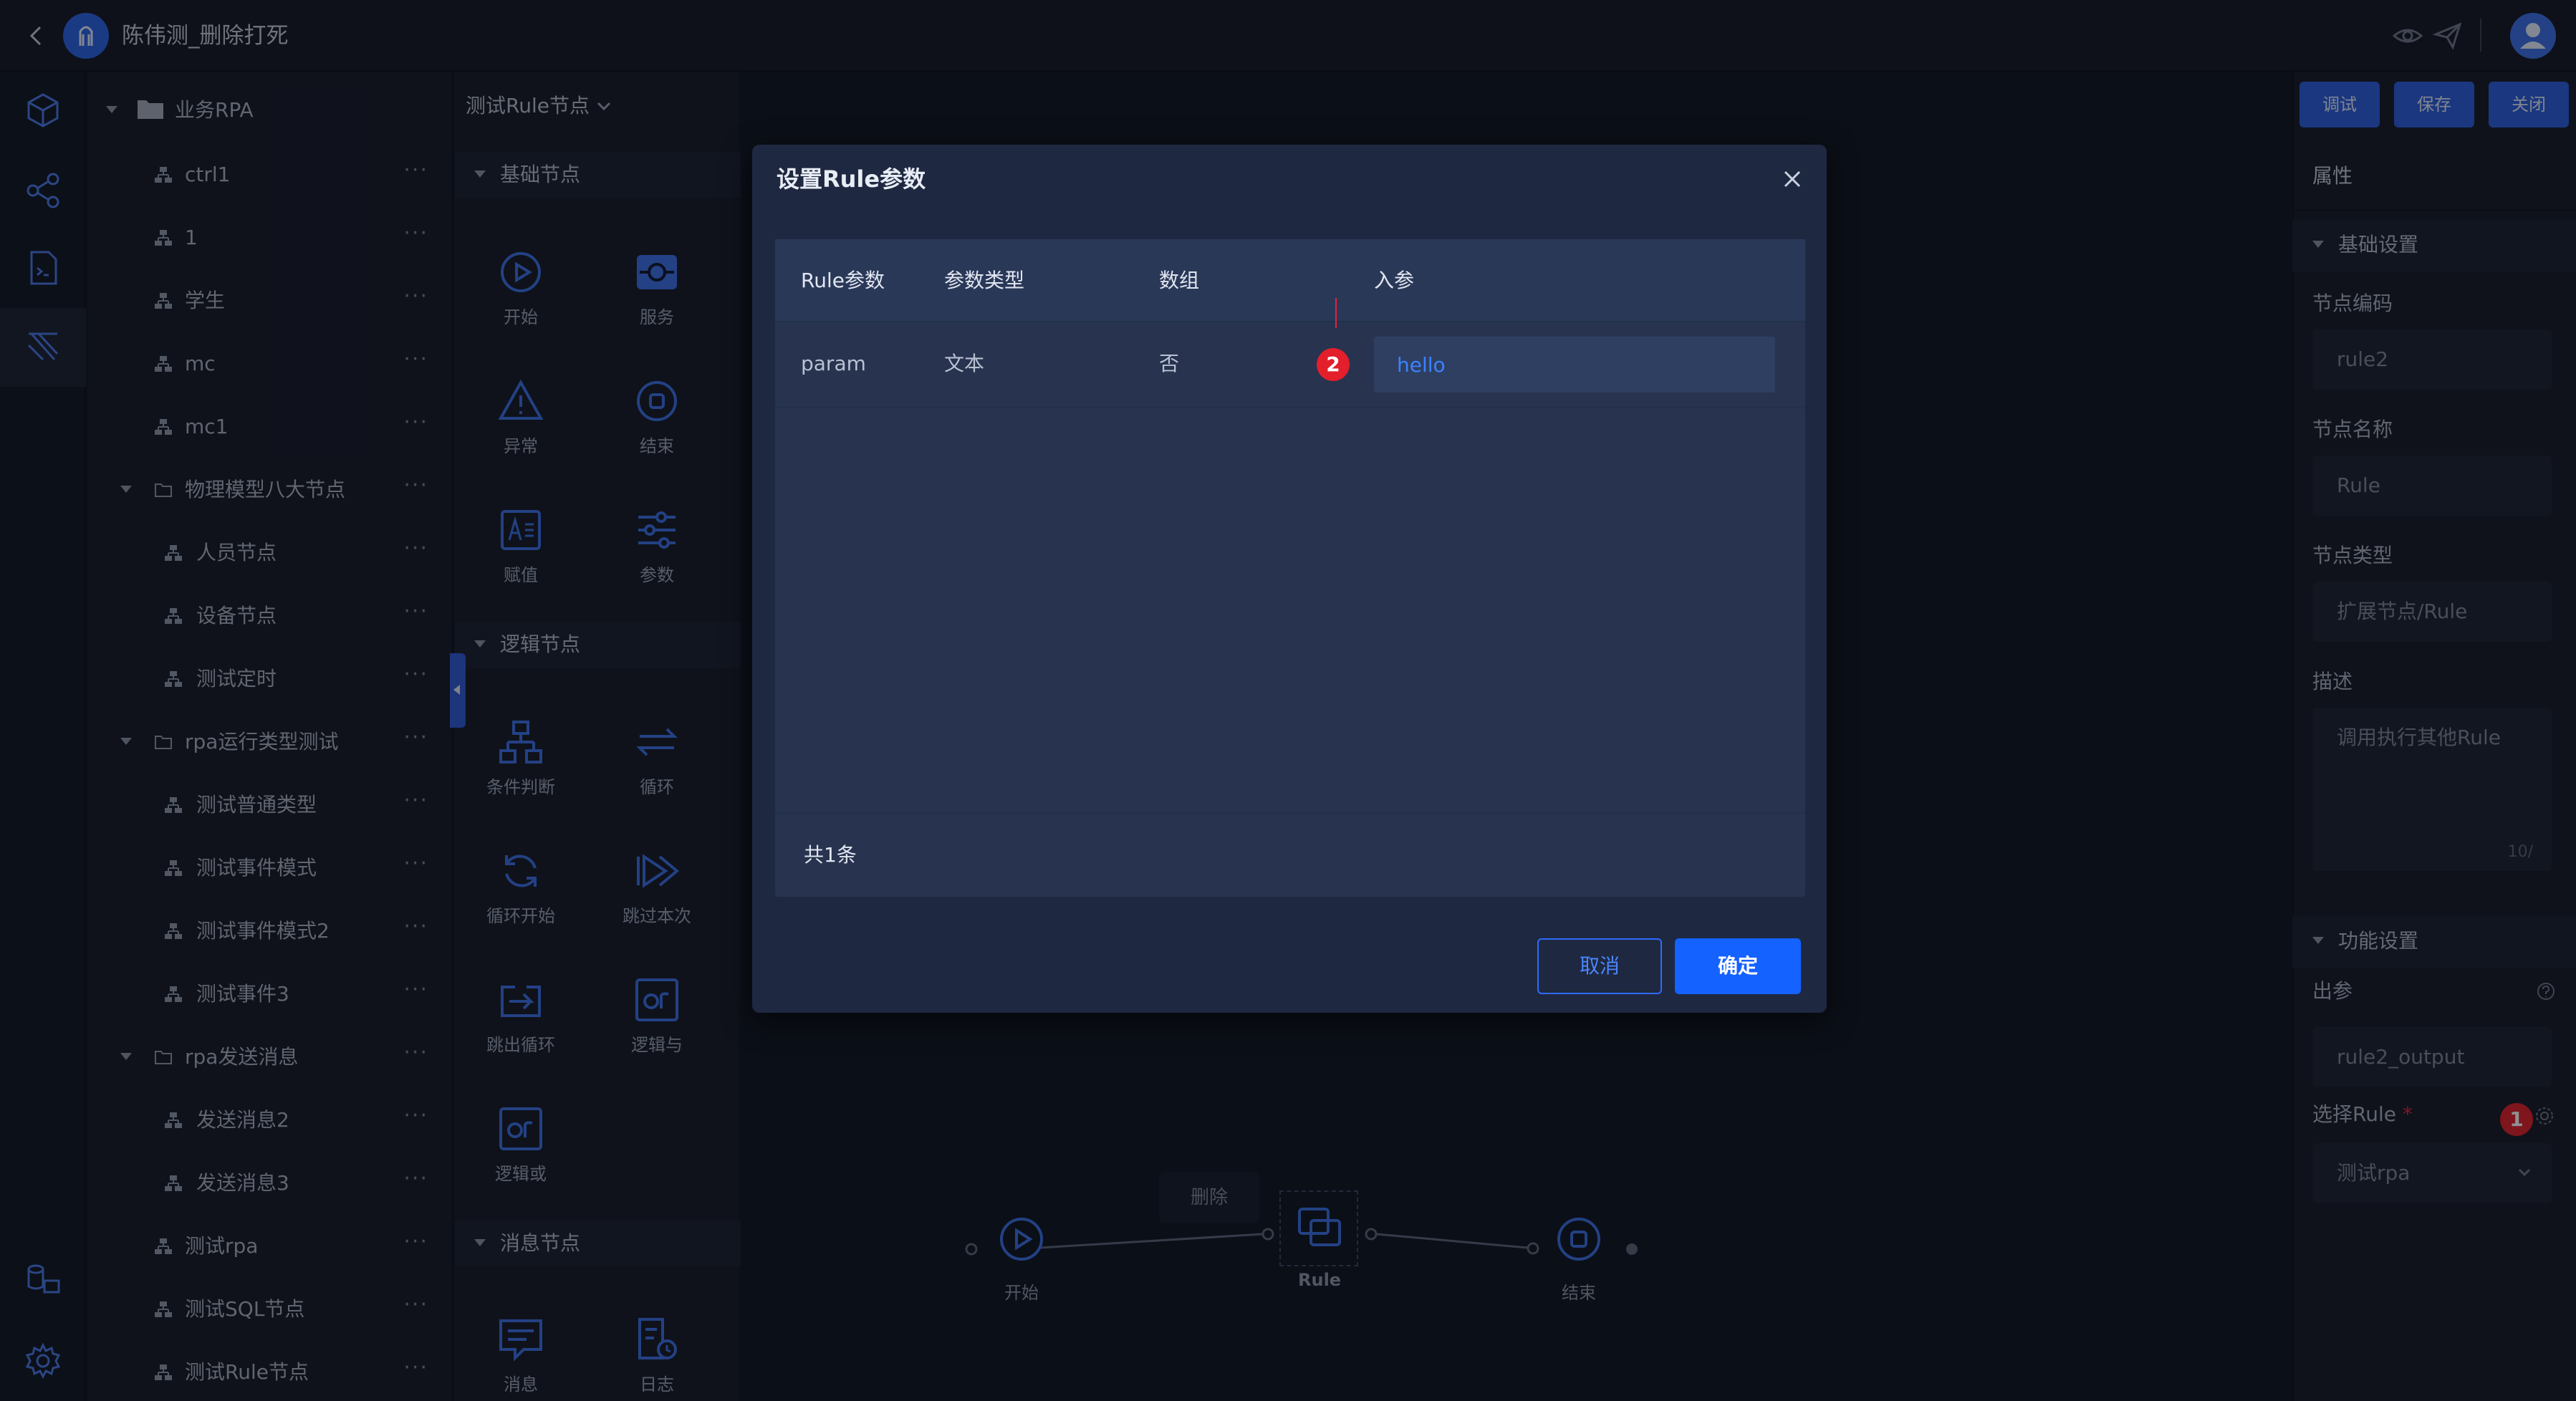 This screenshot has width=2576, height=1401. Describe the element at coordinates (1395, 280) in the screenshot. I see `col-input-param: 入参` at that location.